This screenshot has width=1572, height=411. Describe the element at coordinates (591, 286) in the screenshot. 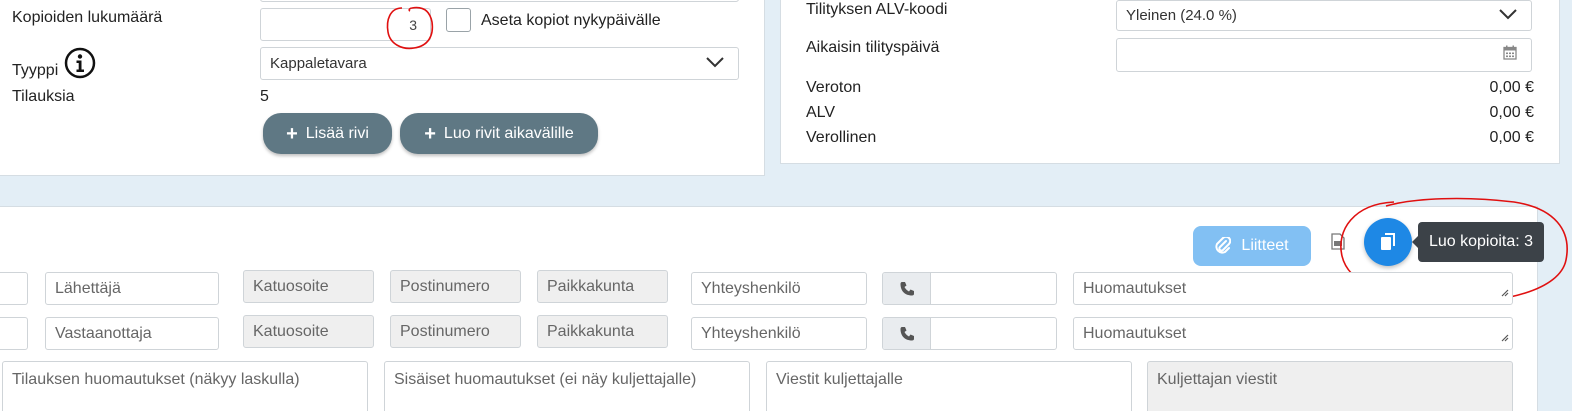

I see `sender-city-placeholder: Paikkakunta` at that location.